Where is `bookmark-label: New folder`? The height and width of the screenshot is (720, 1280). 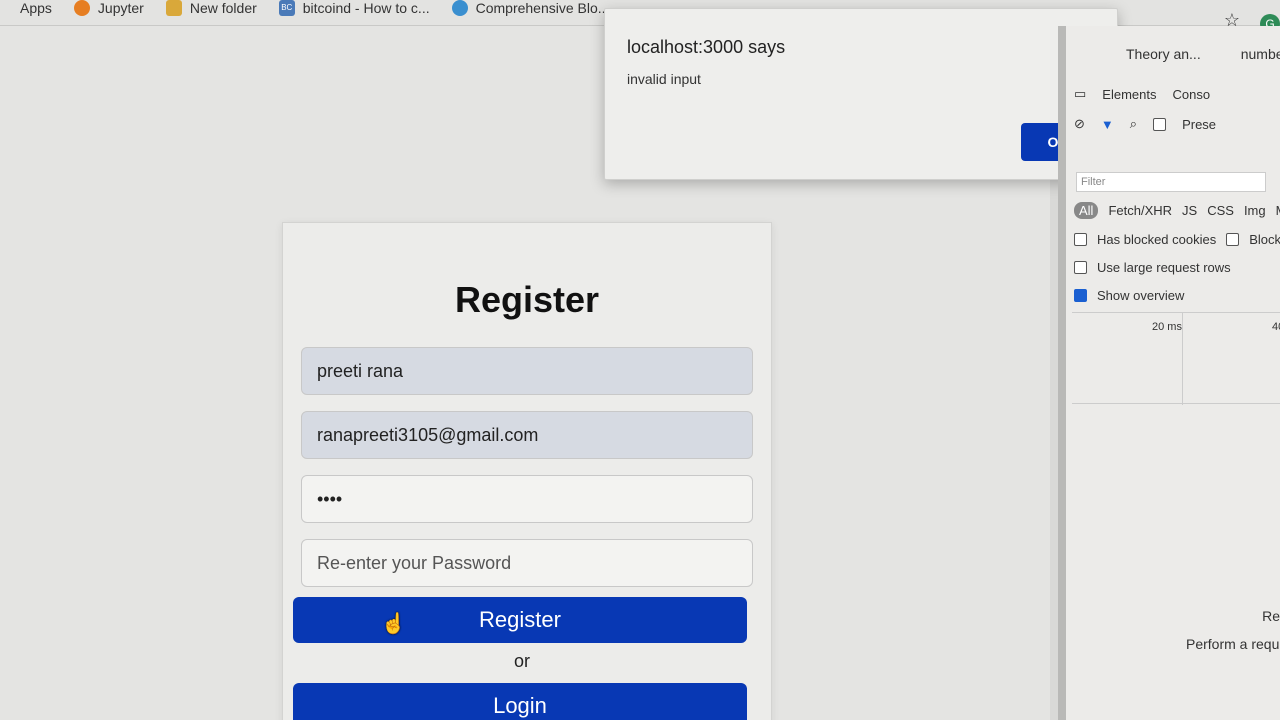
bookmark-label: New folder is located at coordinates (223, 8).